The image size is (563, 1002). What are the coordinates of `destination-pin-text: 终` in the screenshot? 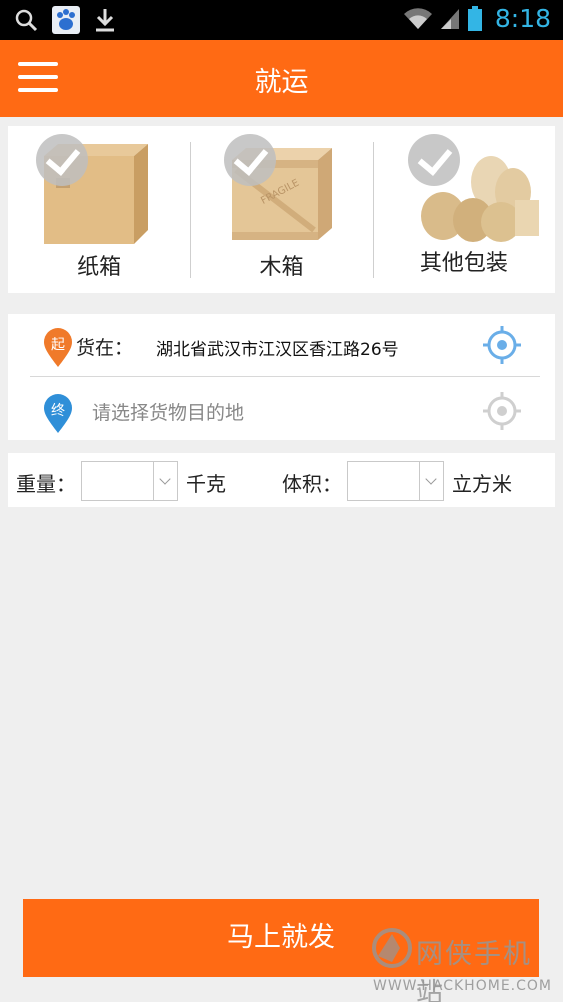 It's located at (58, 411).